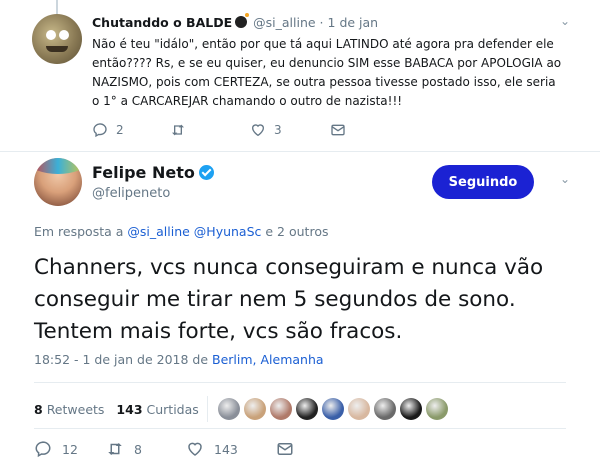  What do you see at coordinates (242, 20) in the screenshot?
I see `bomb-emoji-icon` at bounding box center [242, 20].